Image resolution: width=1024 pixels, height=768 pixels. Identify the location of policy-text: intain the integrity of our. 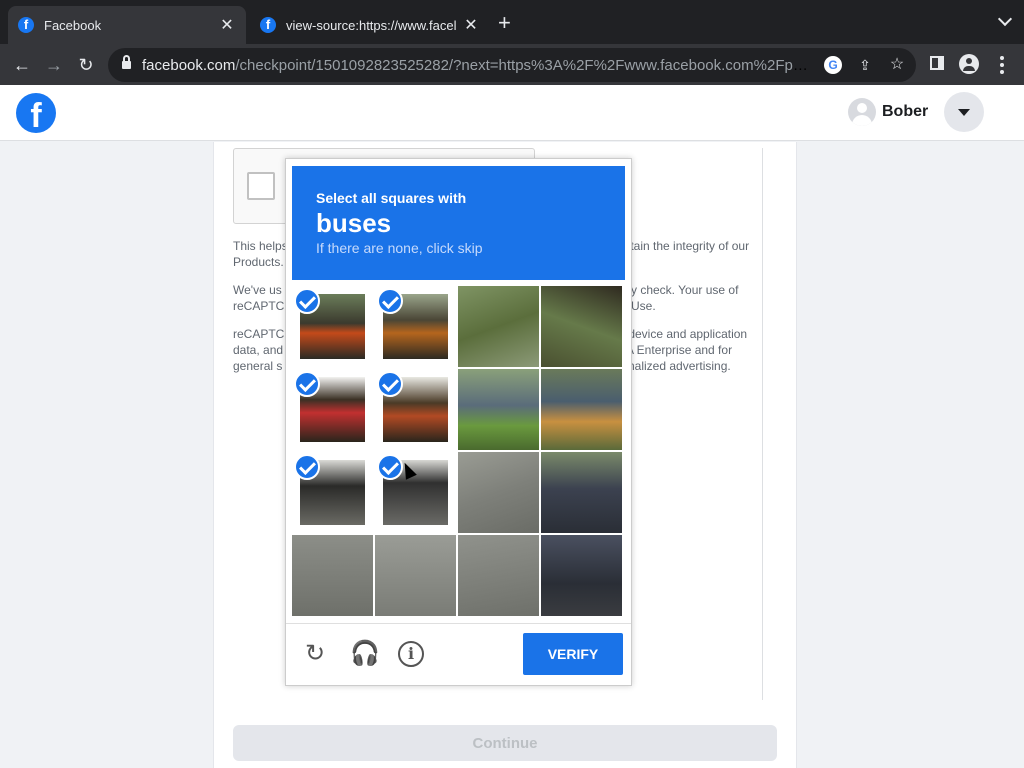
(685, 246).